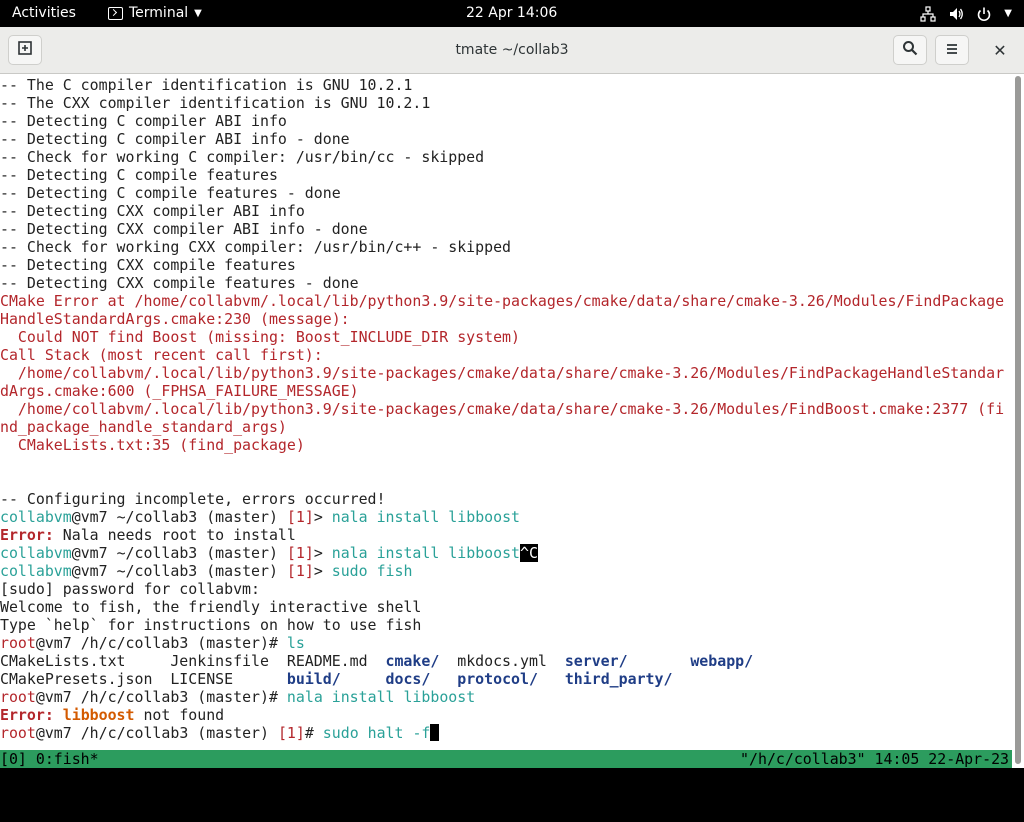 This screenshot has width=1024, height=822. I want to click on clock: 22 Apr 14:06, so click(511, 13).